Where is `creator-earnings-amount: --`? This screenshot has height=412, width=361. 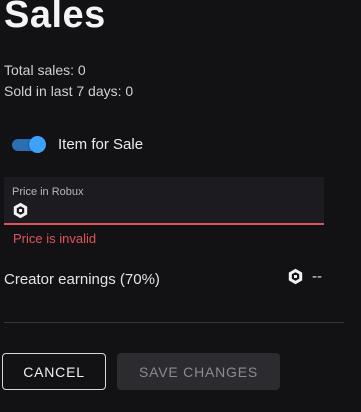
creator-earnings-amount: -- is located at coordinates (317, 276).